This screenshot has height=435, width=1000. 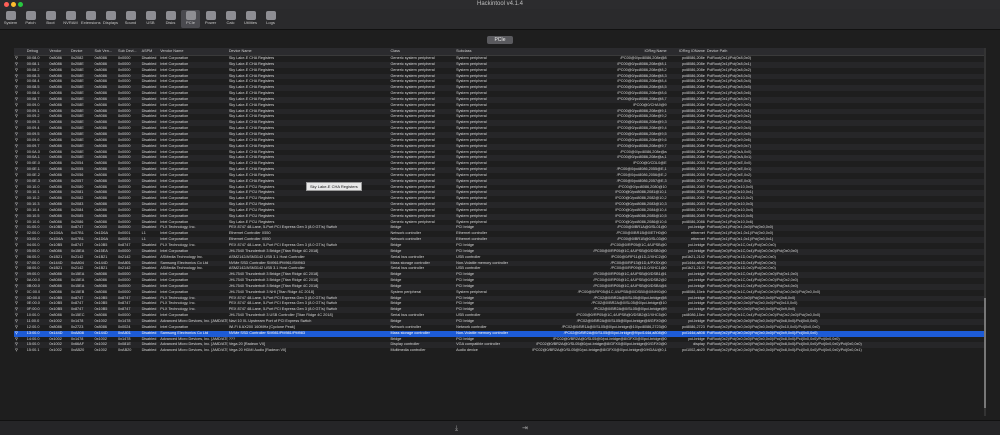 I want to click on toolbar-patch: Patch, so click(x=30, y=19).